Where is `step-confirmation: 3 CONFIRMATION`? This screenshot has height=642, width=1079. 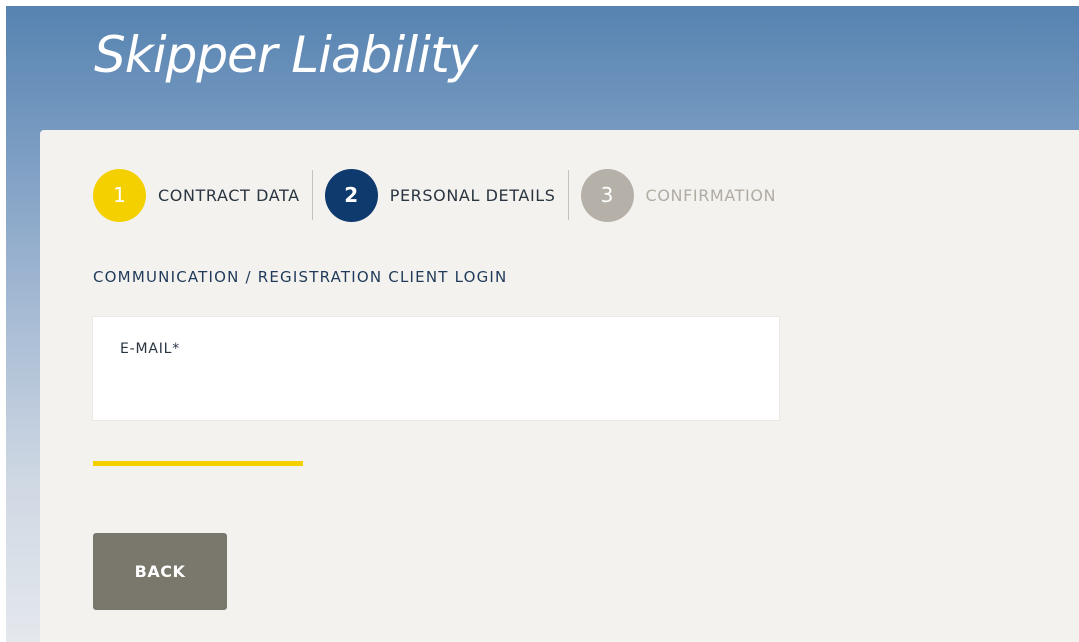 step-confirmation: 3 CONFIRMATION is located at coordinates (678, 195).